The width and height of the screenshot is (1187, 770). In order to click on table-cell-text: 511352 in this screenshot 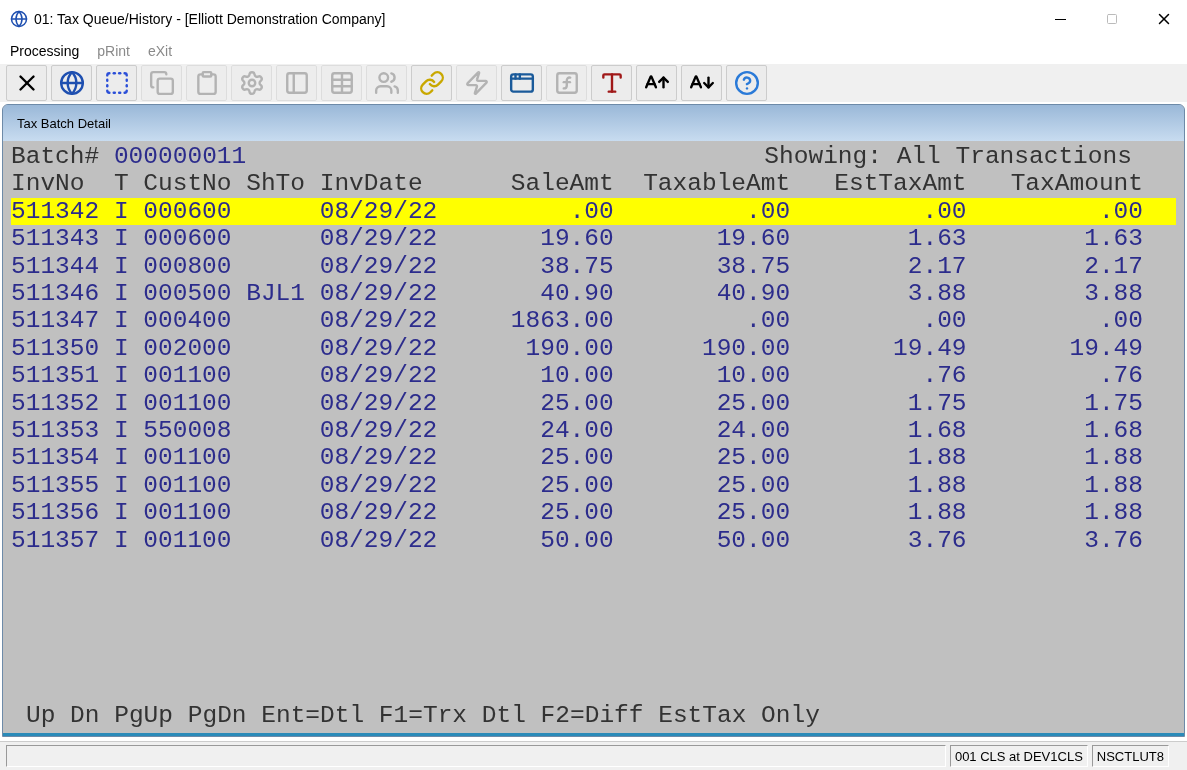, I will do `click(56, 403)`.